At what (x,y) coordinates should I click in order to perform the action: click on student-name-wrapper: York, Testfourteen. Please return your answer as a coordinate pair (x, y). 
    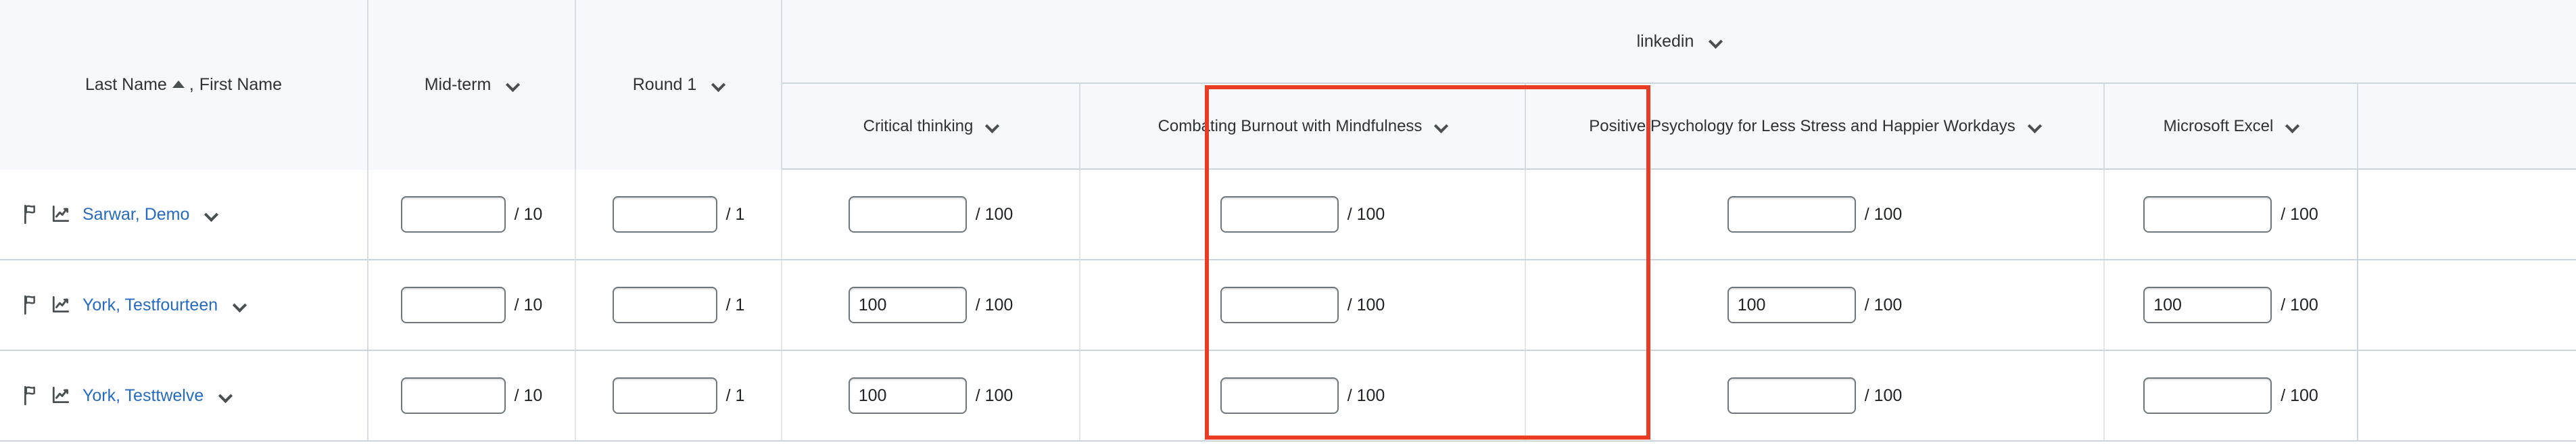
    Looking at the image, I should click on (134, 305).